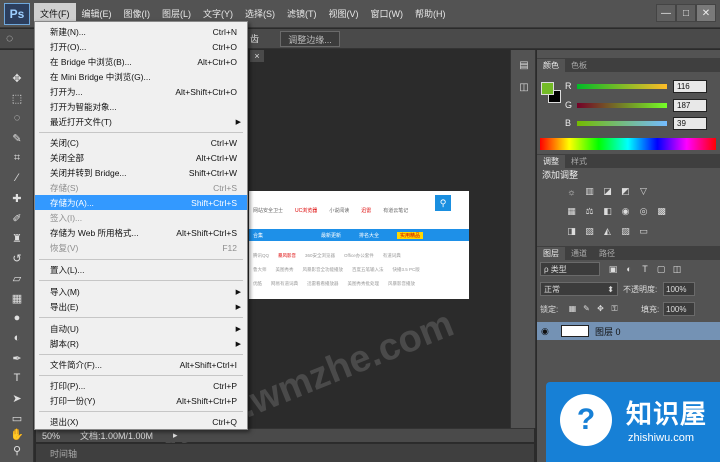  I want to click on menu-window: 窗口(W), so click(387, 13).